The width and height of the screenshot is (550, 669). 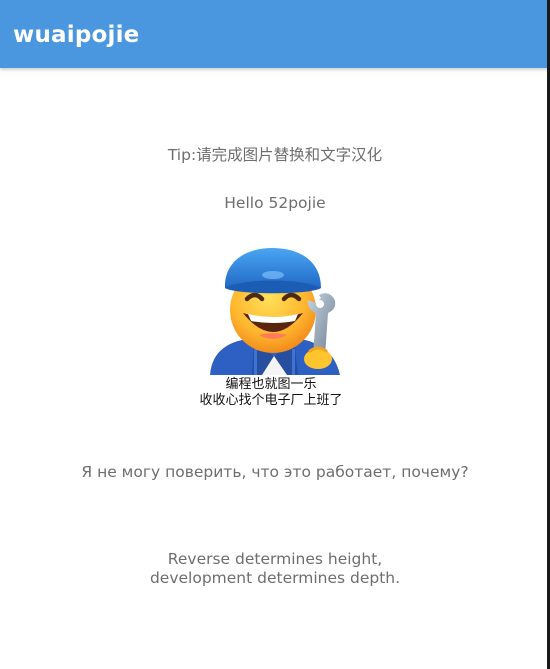 I want to click on app-title: wuaipojie, so click(x=76, y=35).